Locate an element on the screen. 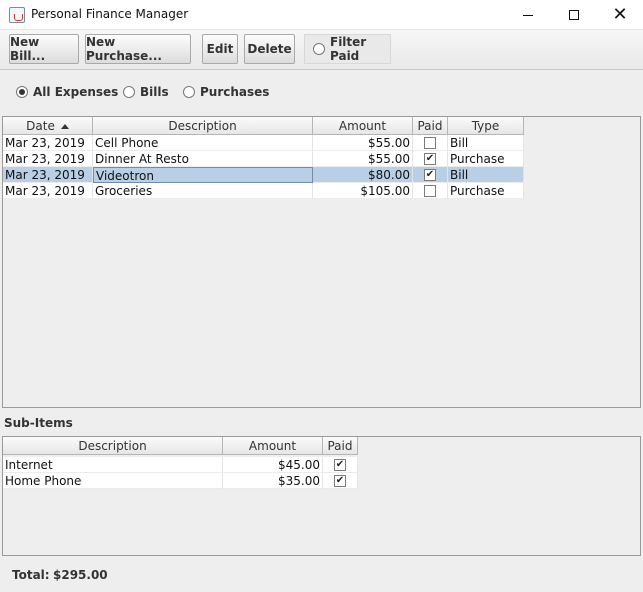 This screenshot has width=643, height=592. java-cup-icon is located at coordinates (17, 15).